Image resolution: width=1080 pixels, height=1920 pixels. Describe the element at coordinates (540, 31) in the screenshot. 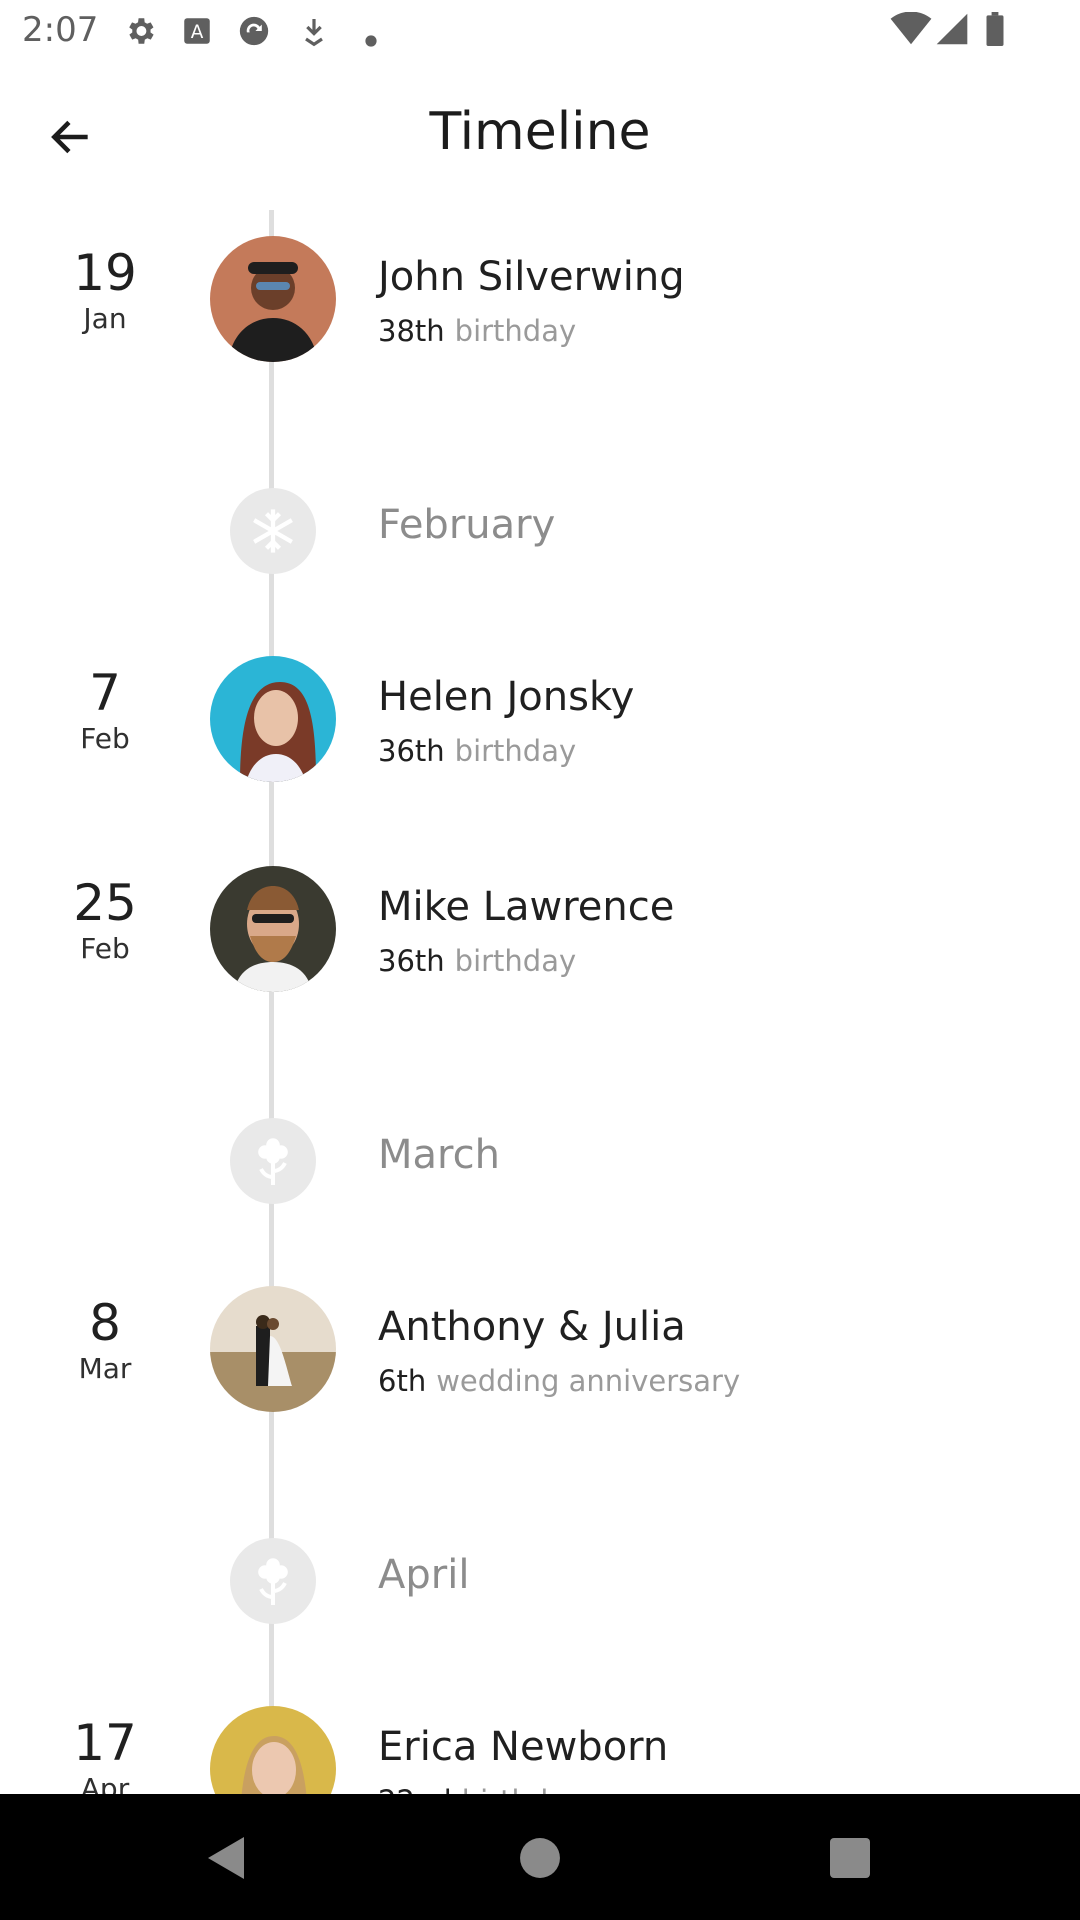

I see `status-bar: 2:07 A` at that location.